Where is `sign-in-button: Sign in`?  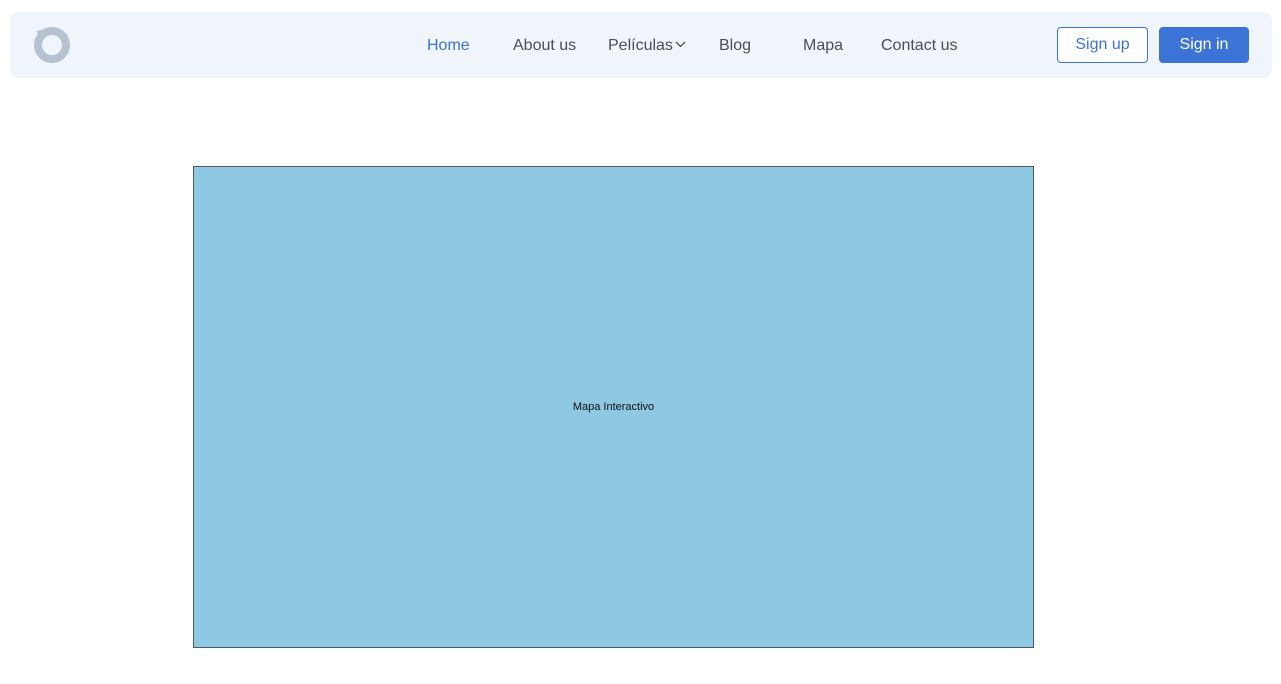 sign-in-button: Sign in is located at coordinates (1204, 45).